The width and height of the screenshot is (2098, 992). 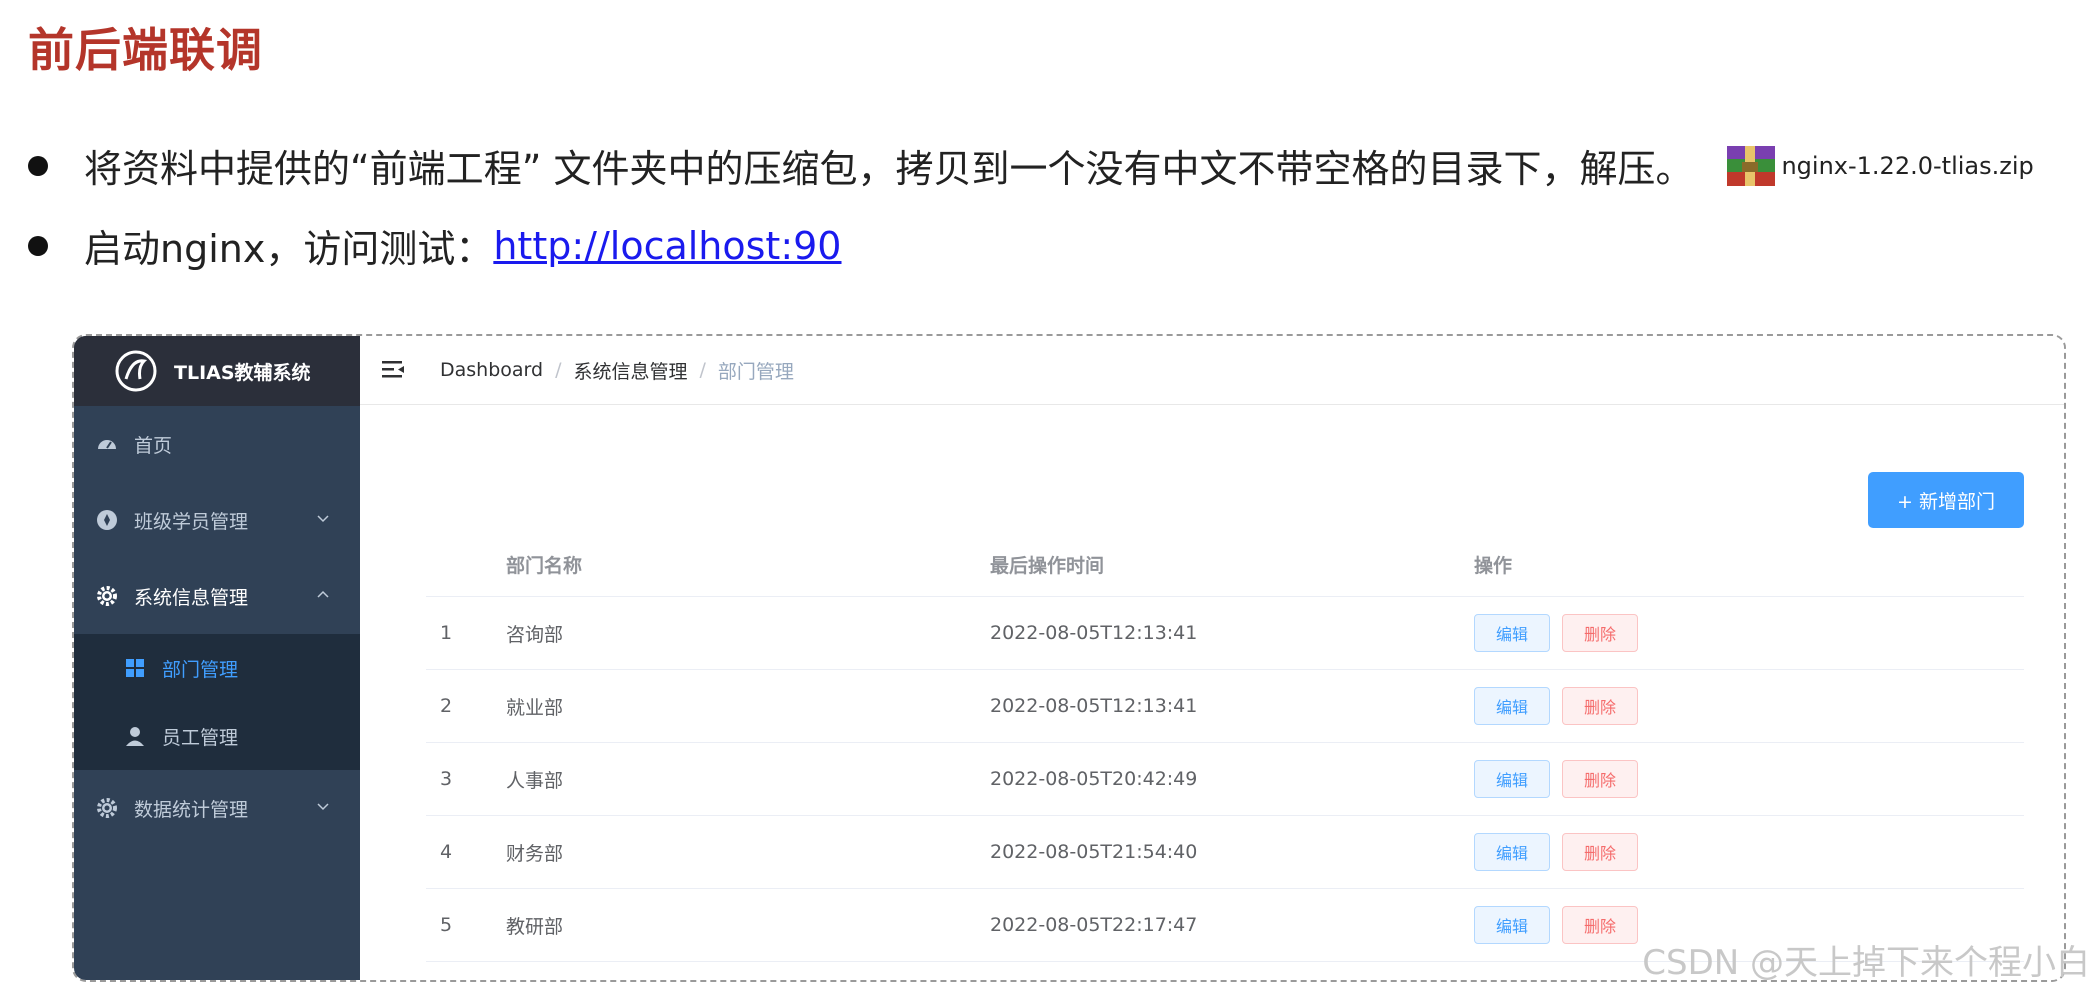 I want to click on row-index: 3, so click(x=446, y=779).